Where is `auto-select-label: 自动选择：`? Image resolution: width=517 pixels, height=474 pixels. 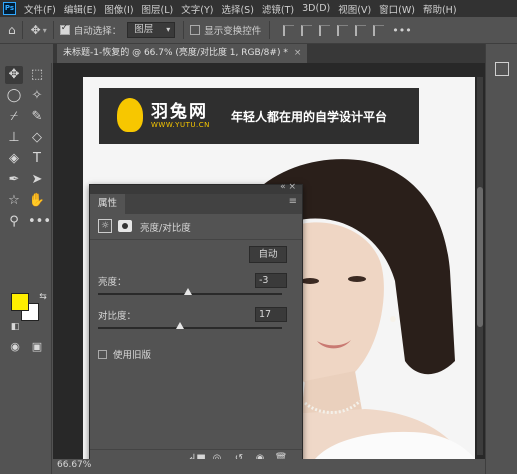
auto-select-label: 自动选择： is located at coordinates (97, 31).